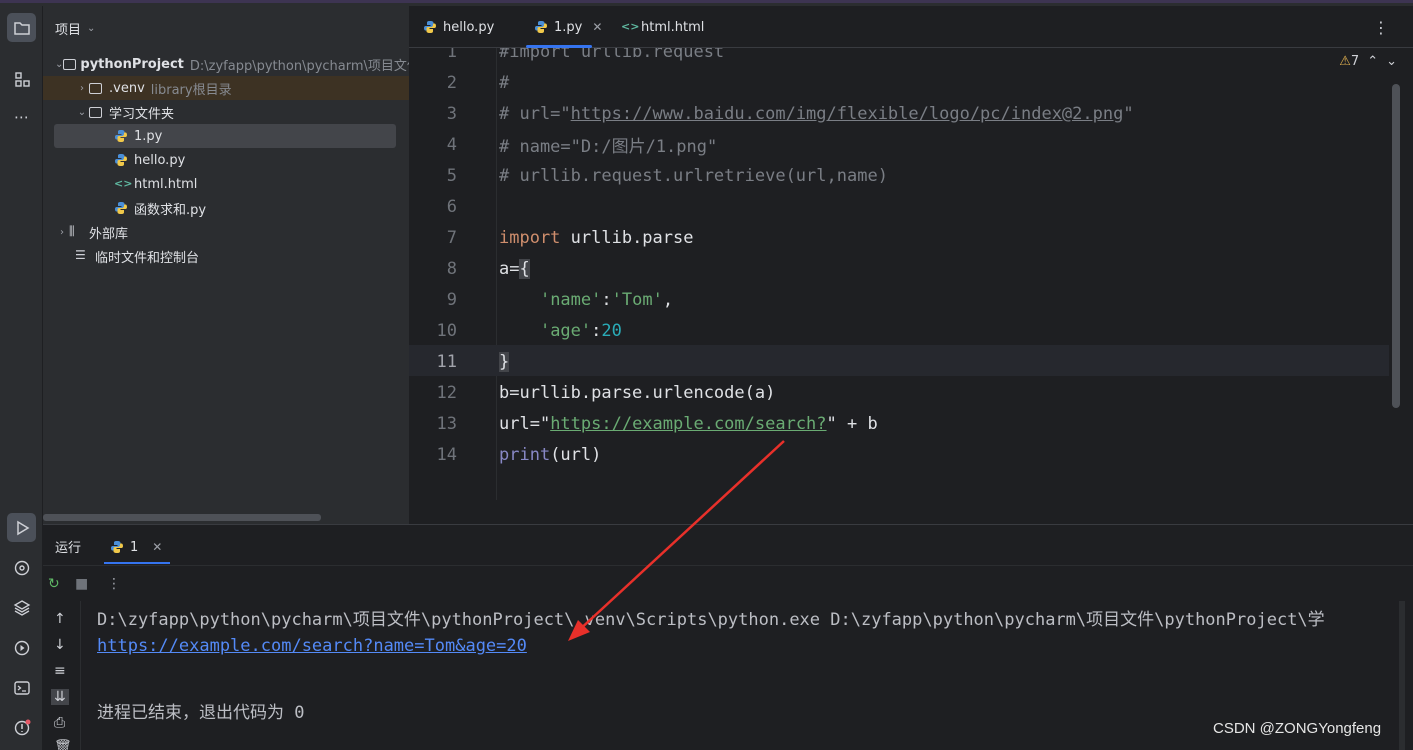  I want to click on run-icon, so click(21, 527).